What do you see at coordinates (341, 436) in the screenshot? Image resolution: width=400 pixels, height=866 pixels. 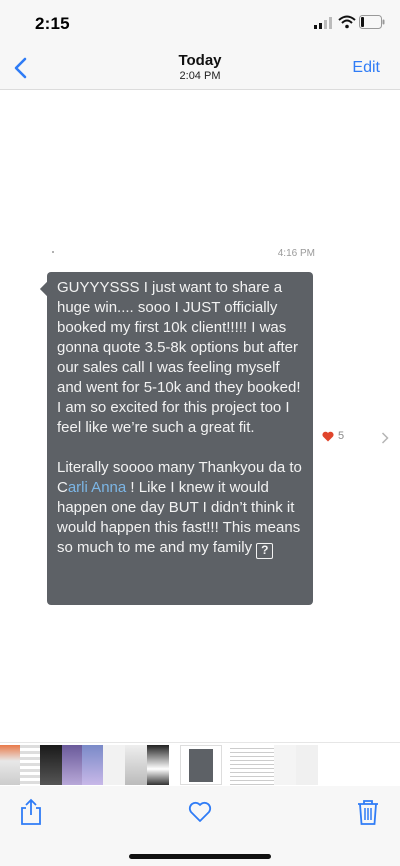 I see `reaction-count: 5` at bounding box center [341, 436].